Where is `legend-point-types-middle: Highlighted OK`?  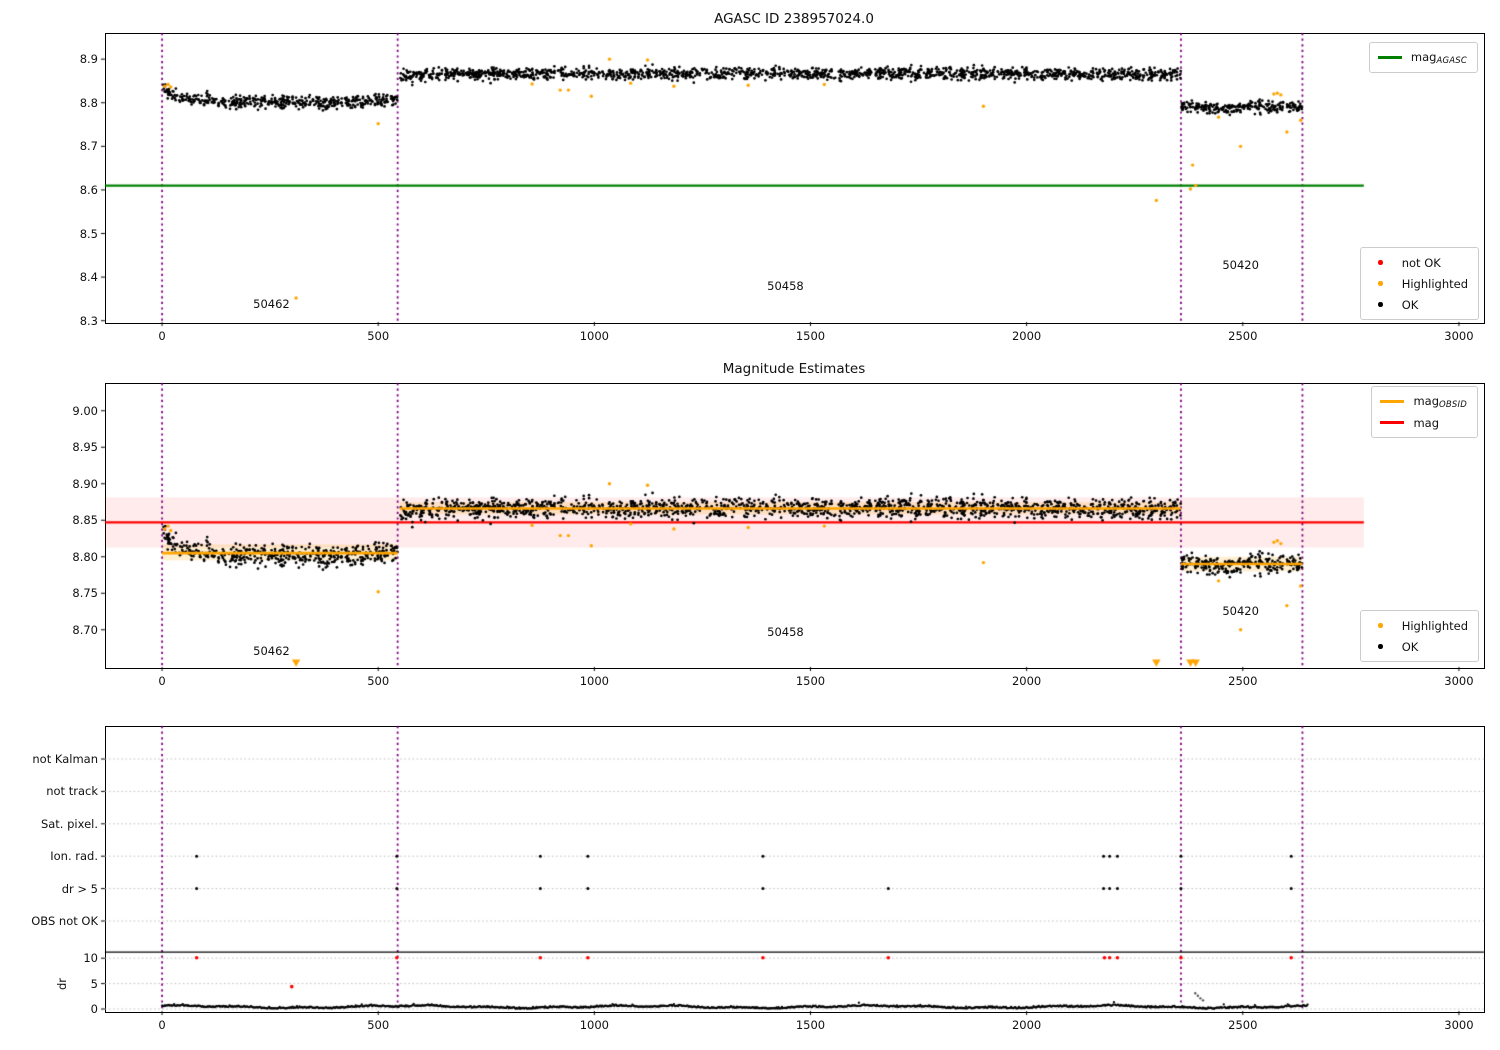
legend-point-types-middle: Highlighted OK is located at coordinates (1419, 636).